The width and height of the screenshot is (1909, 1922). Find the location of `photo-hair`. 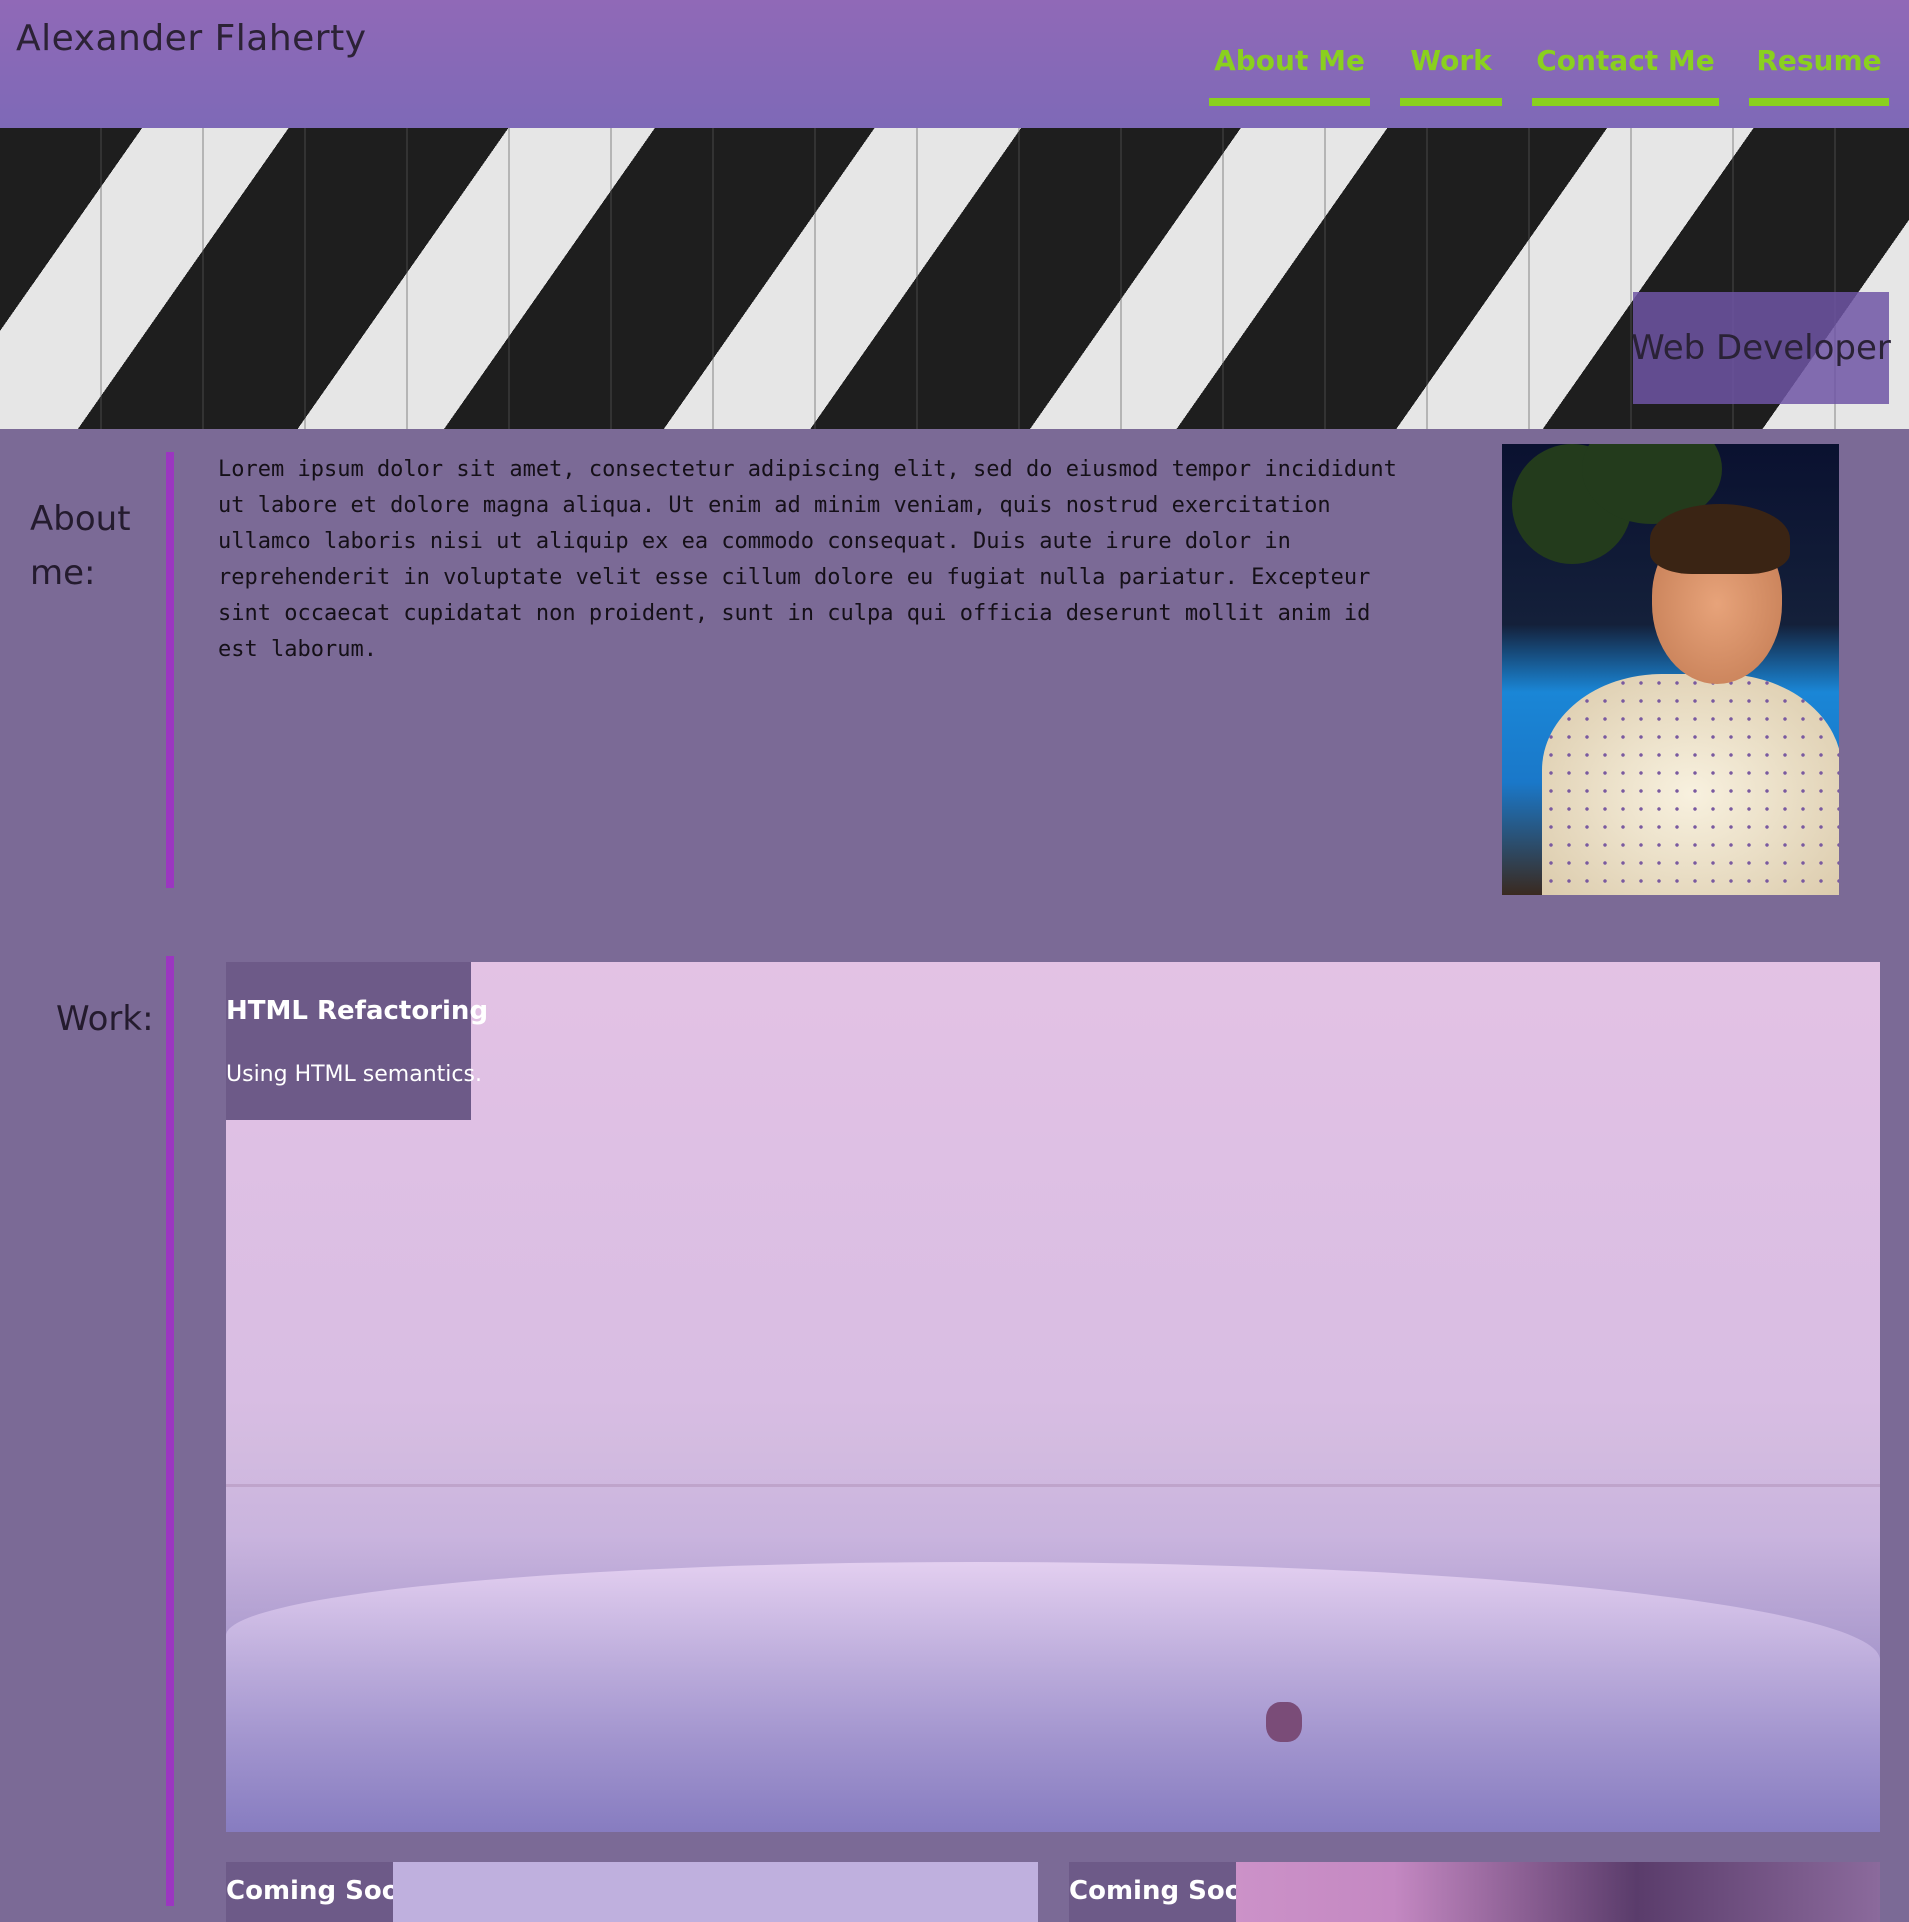

photo-hair is located at coordinates (1720, 539).